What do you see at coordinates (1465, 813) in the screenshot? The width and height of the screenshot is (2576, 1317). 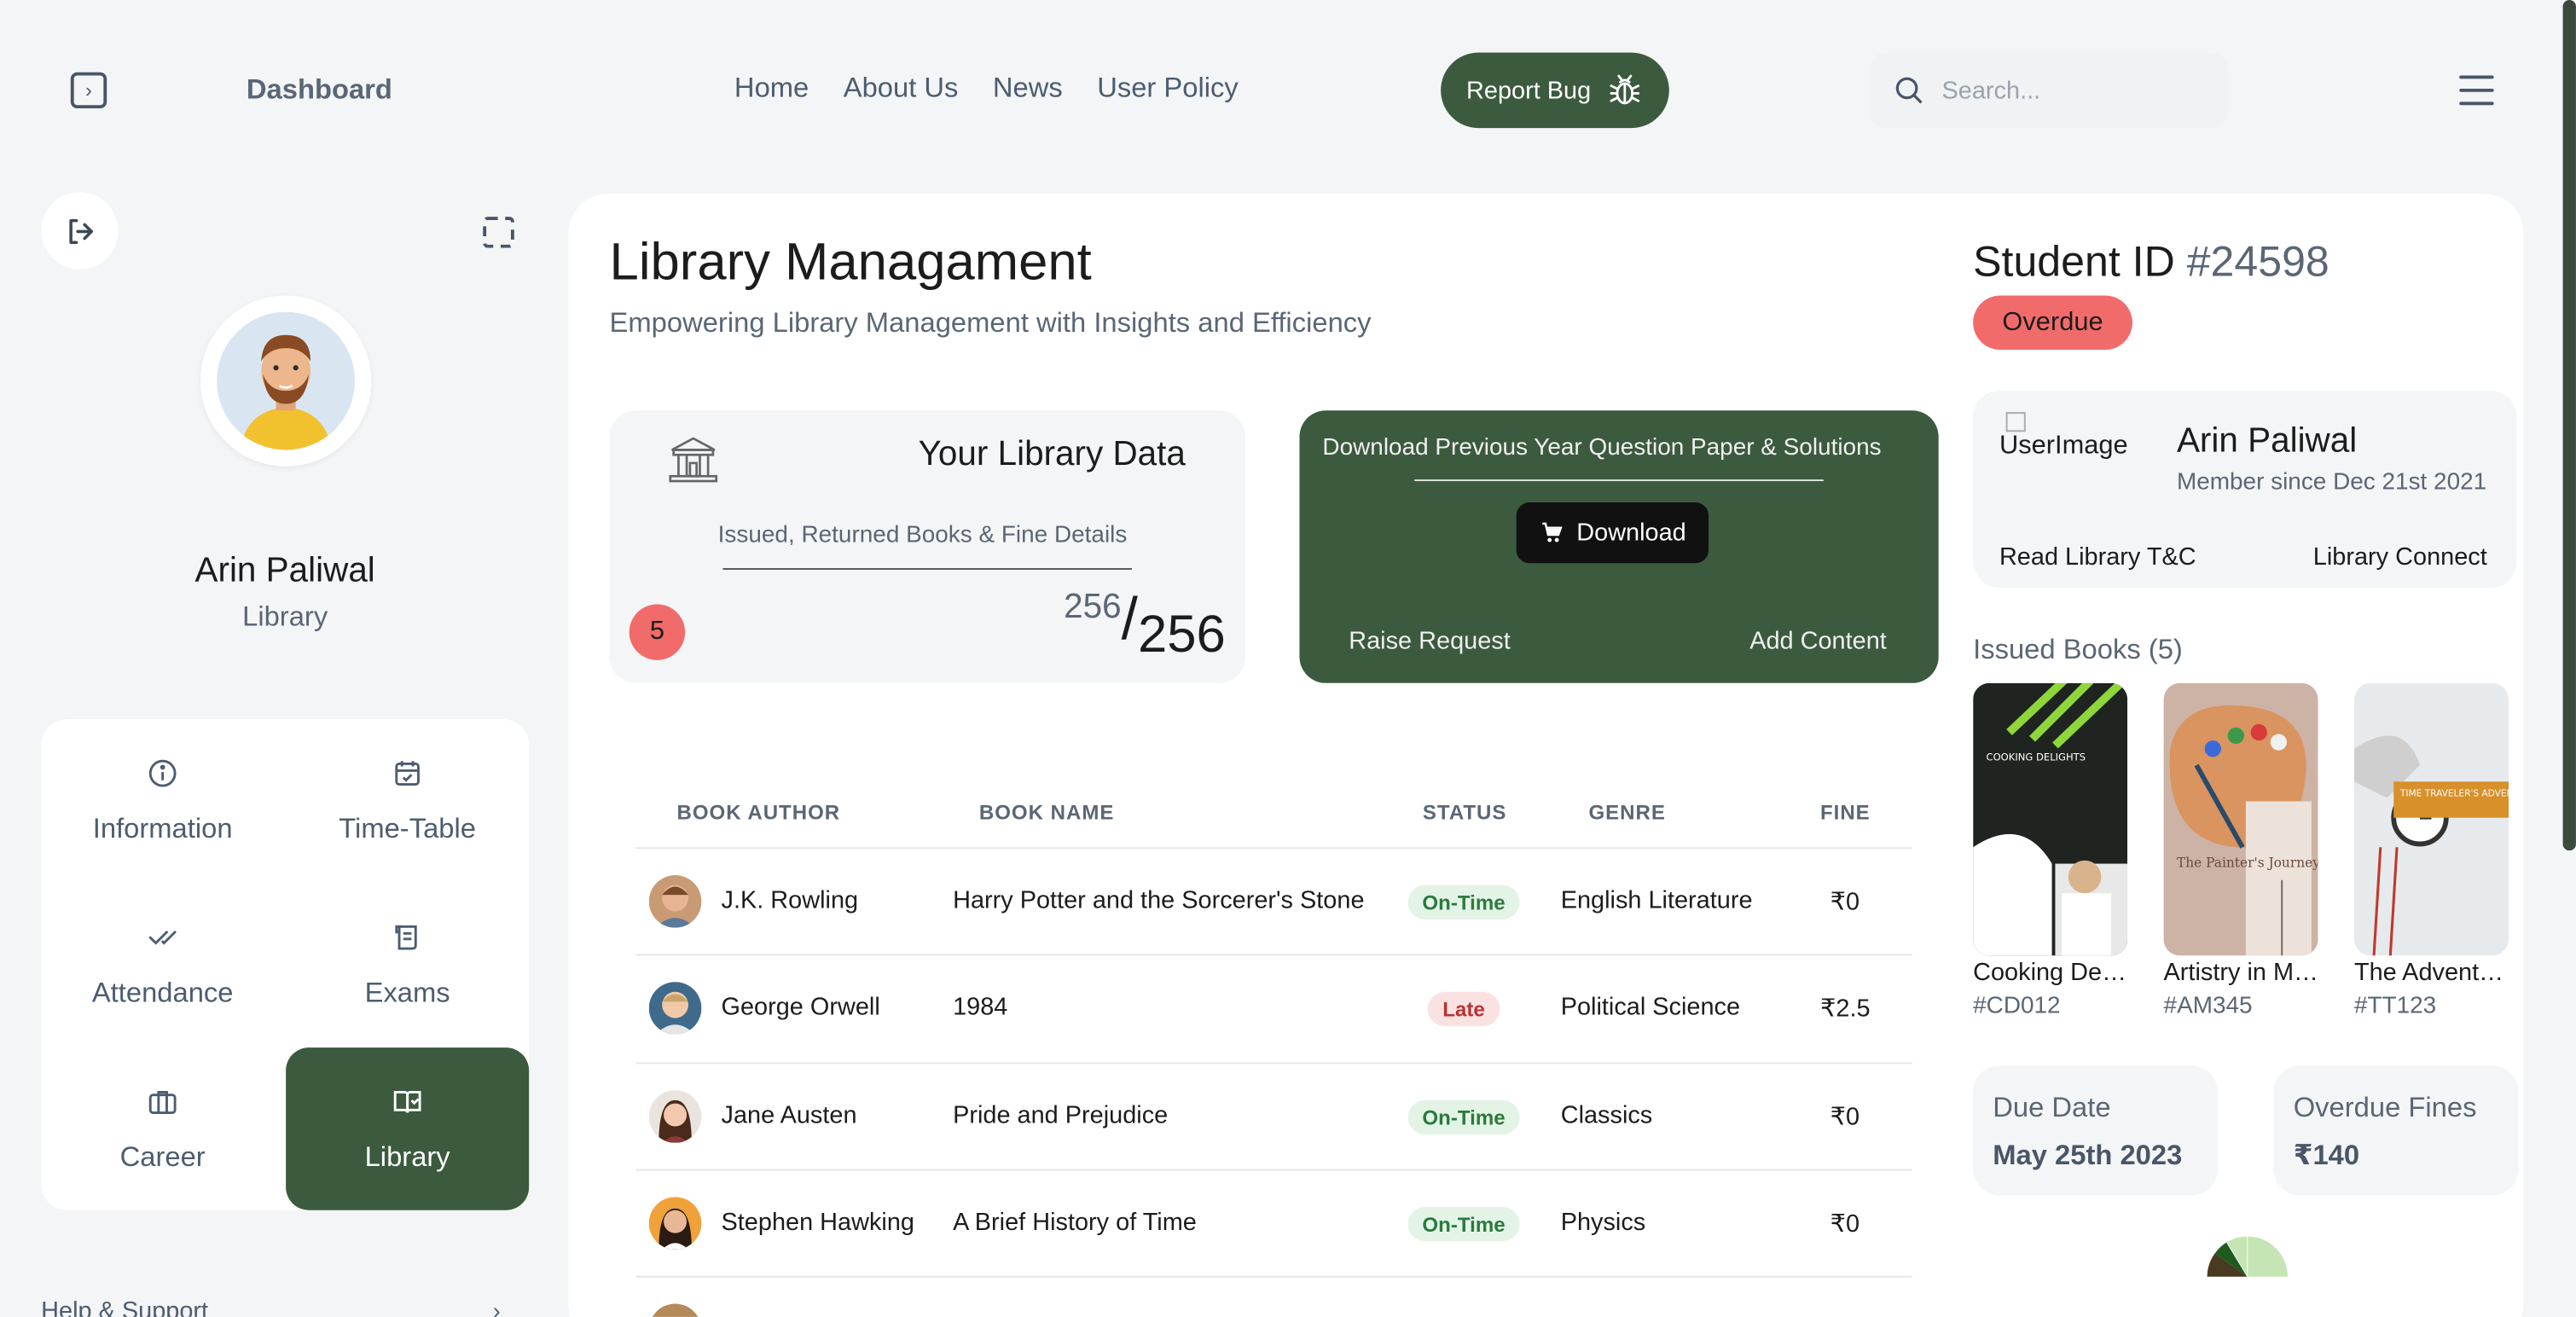 I see `column-header-status: STATUS` at bounding box center [1465, 813].